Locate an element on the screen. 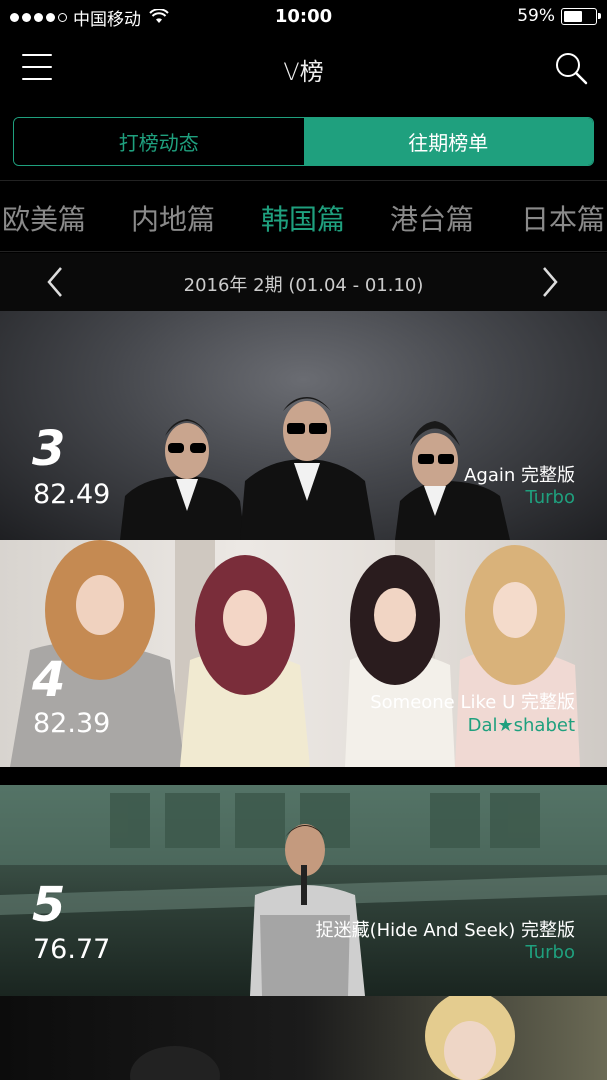  chevron-right-icon is located at coordinates (550, 282).